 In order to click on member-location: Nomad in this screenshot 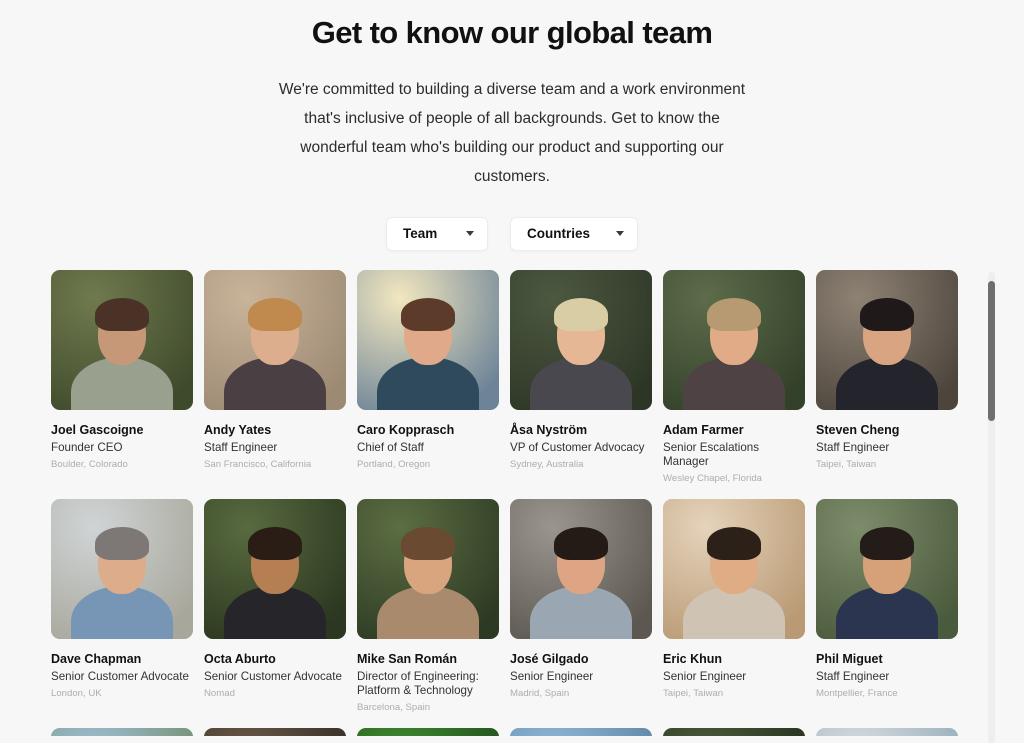, I will do `click(219, 694)`.